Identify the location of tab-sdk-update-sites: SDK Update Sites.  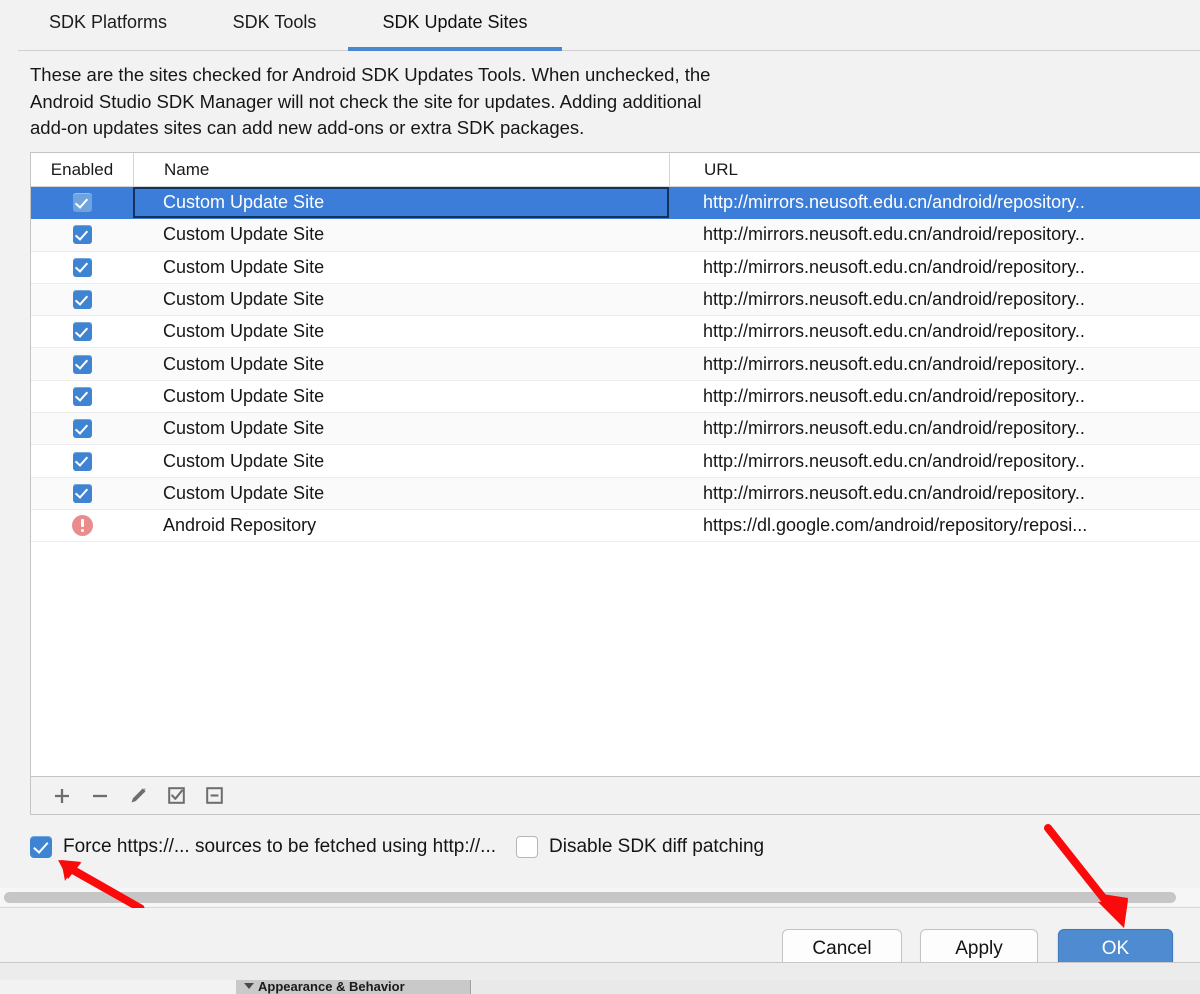
(455, 25).